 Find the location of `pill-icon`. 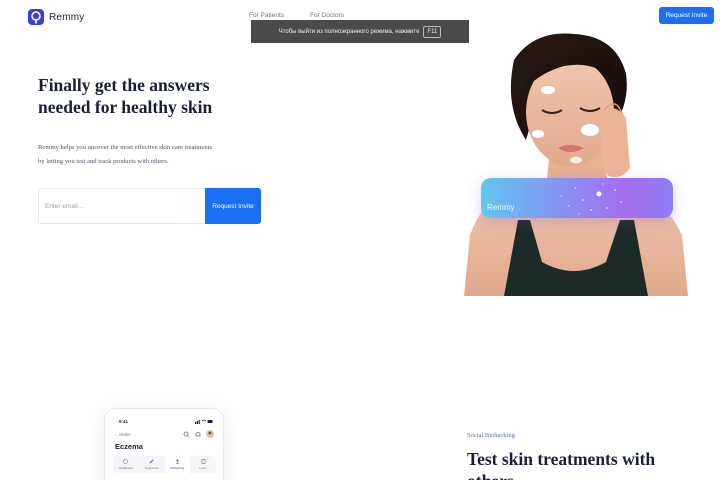

pill-icon is located at coordinates (151, 461).